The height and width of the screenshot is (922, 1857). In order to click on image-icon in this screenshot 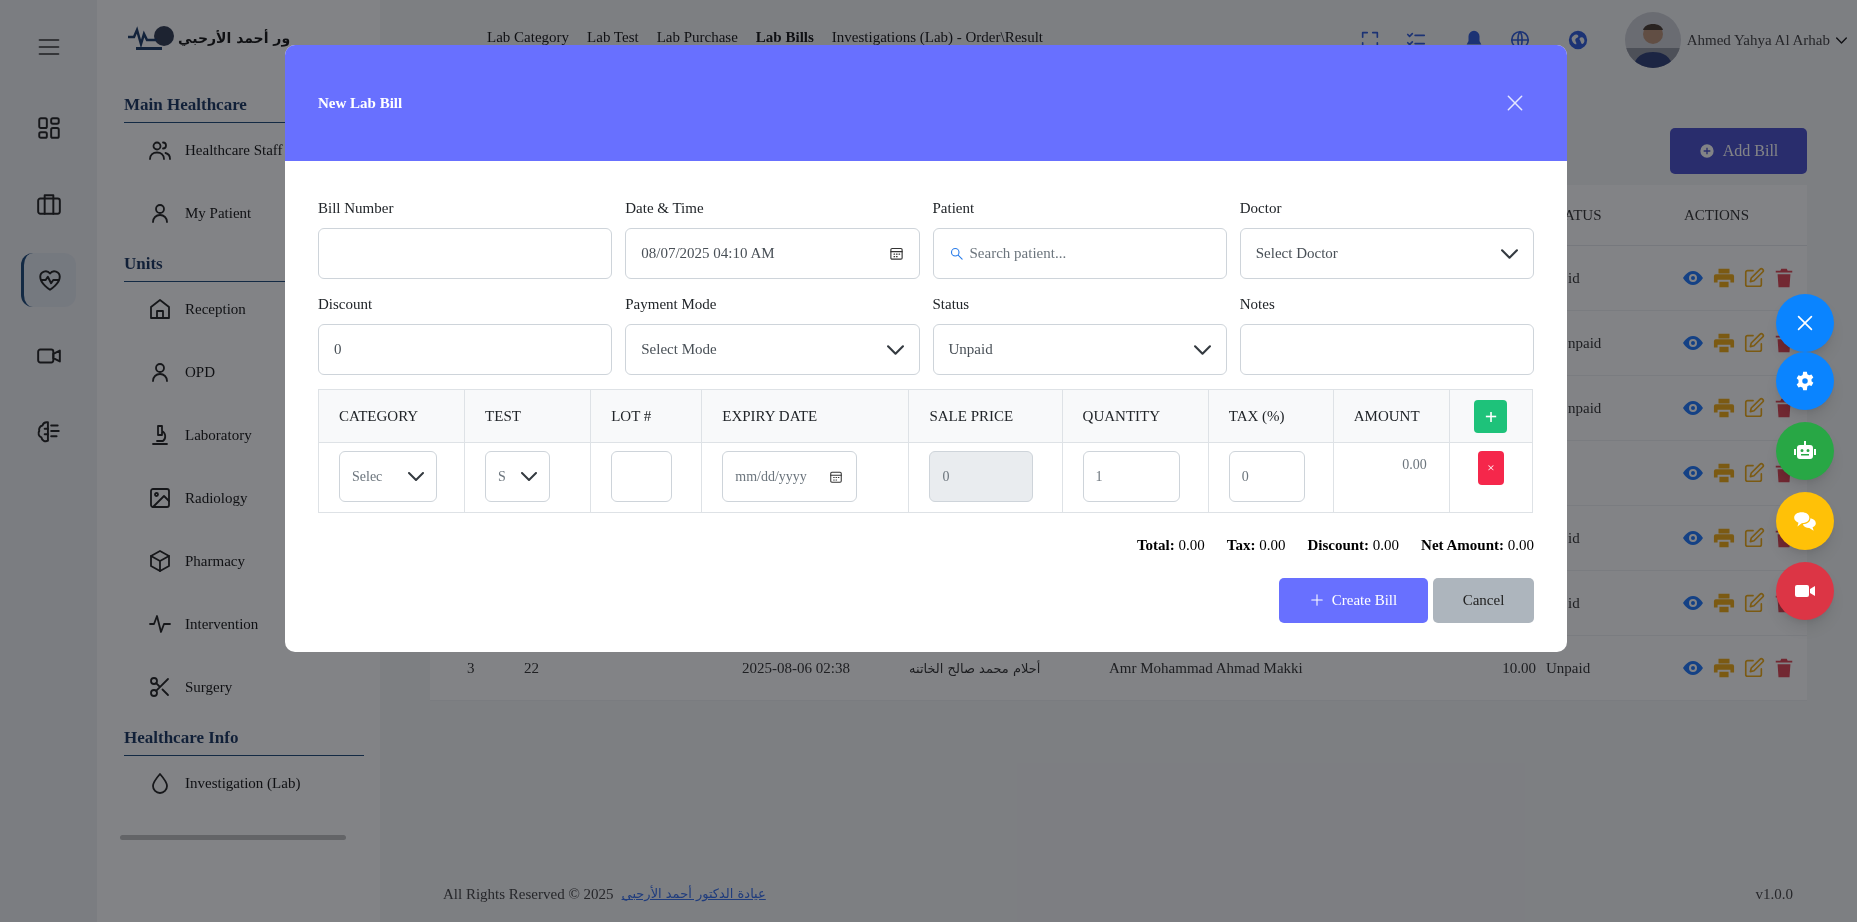, I will do `click(160, 498)`.